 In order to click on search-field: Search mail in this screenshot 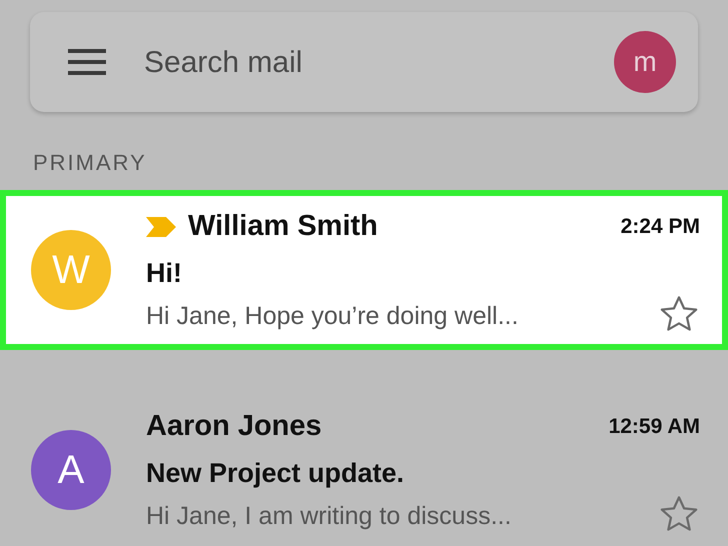, I will do `click(379, 62)`.